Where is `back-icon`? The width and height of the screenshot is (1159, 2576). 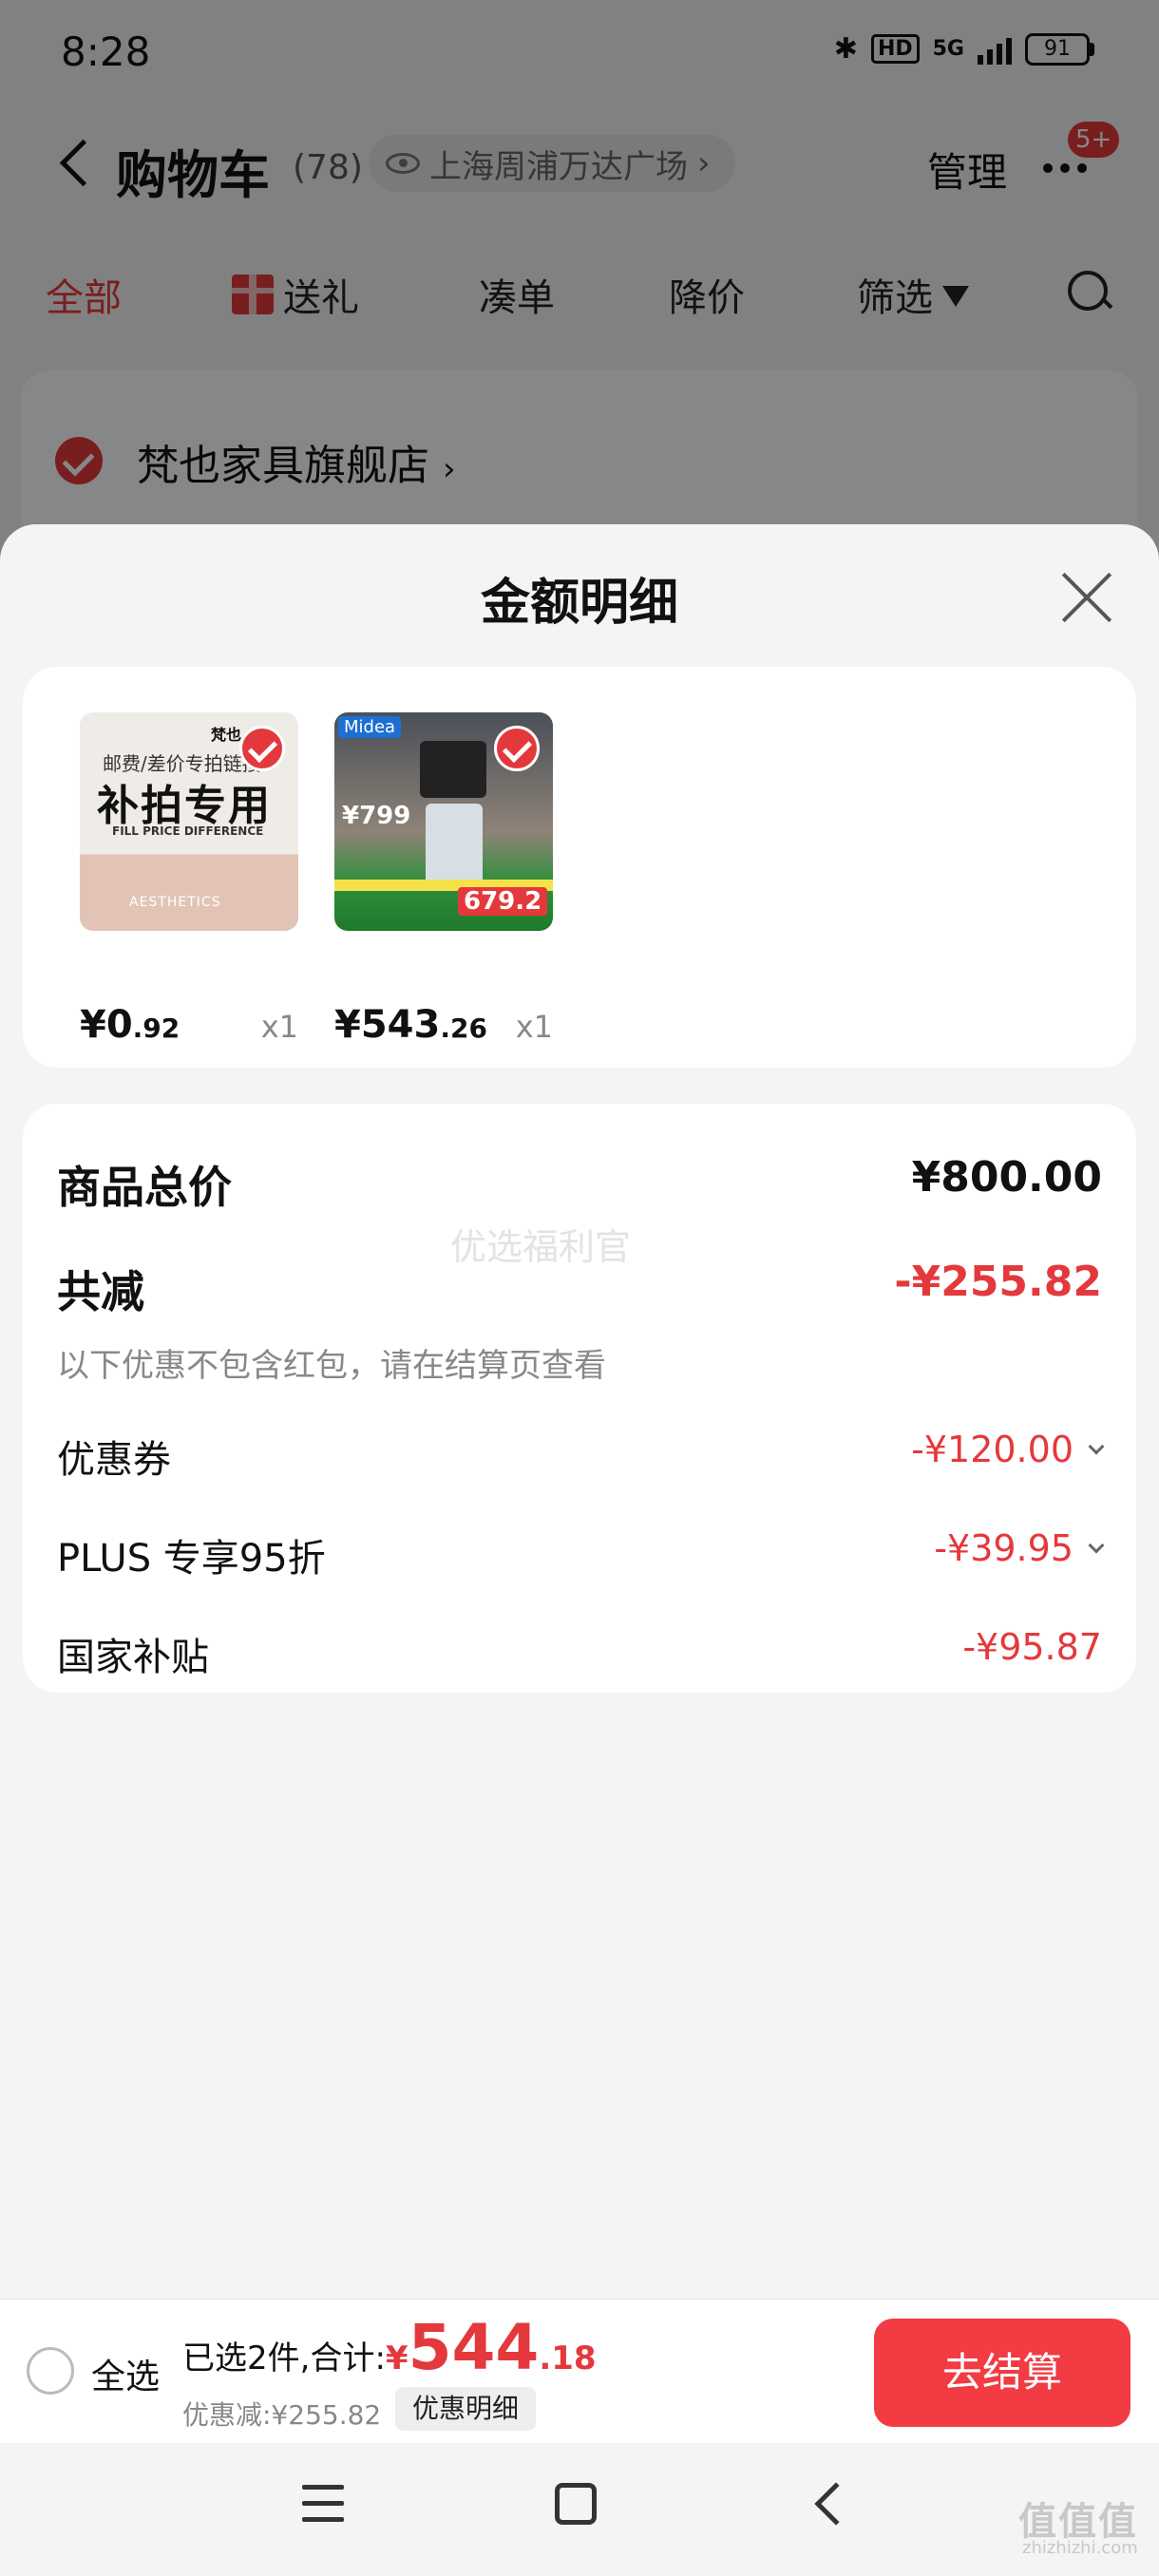 back-icon is located at coordinates (836, 2504).